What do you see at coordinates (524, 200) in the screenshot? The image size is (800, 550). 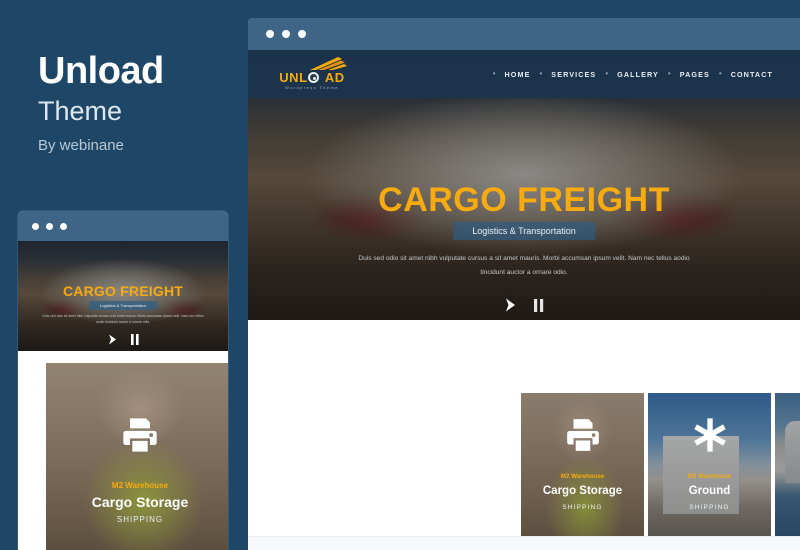 I see `hero-title: CARGO FREIGHT` at bounding box center [524, 200].